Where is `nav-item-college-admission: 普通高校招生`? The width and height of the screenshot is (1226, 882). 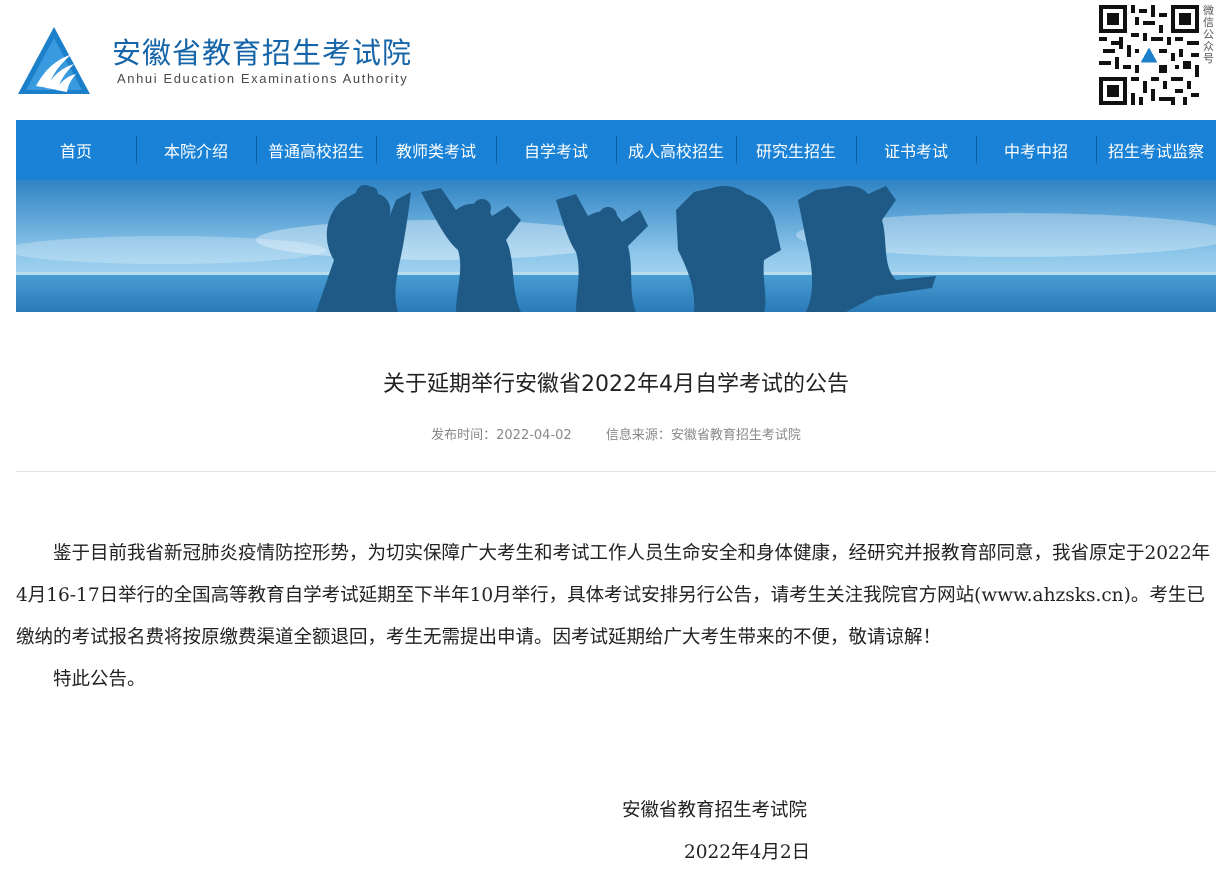 nav-item-college-admission: 普通高校招生 is located at coordinates (316, 150).